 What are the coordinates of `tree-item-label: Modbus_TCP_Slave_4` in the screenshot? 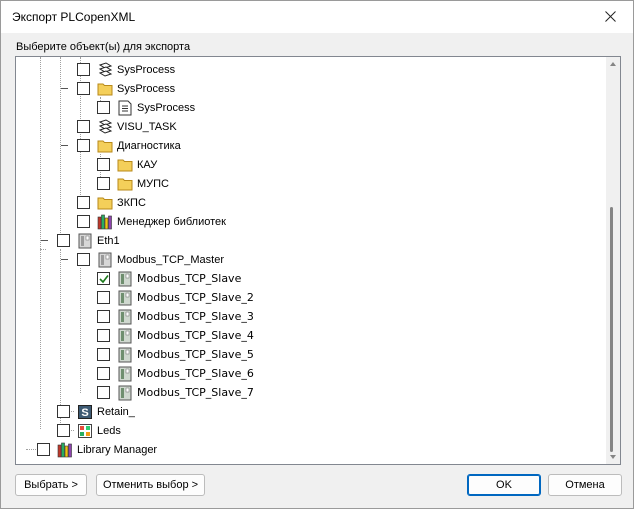 It's located at (195, 335).